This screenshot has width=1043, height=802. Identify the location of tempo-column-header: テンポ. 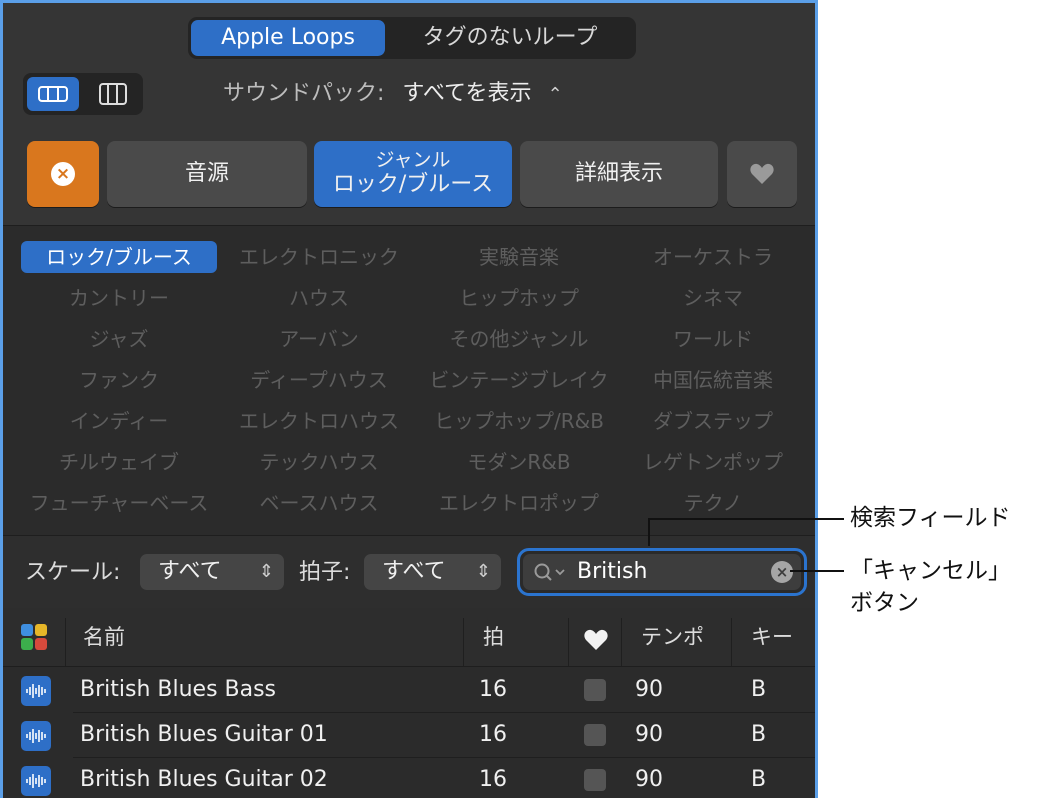
(672, 637).